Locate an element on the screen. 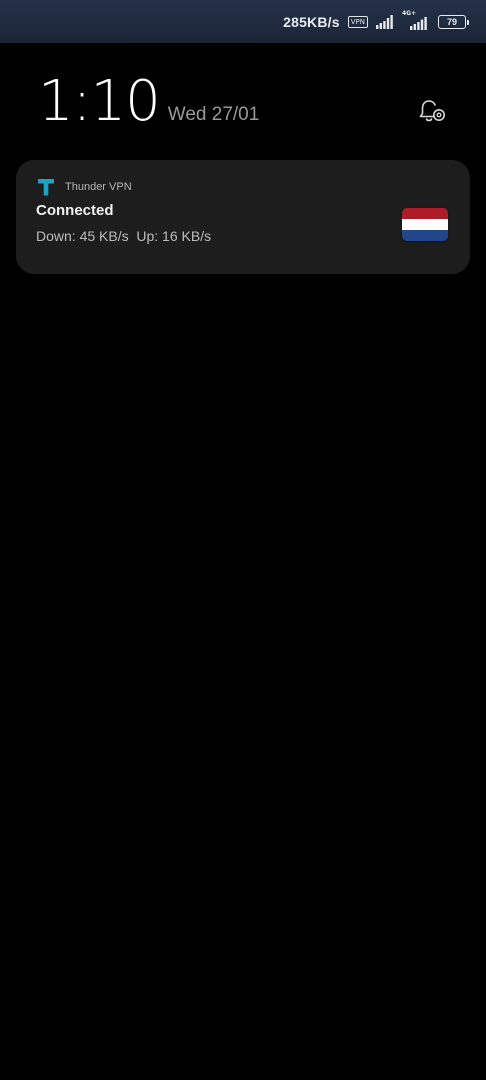  vpn-badge: VPN is located at coordinates (357, 22).